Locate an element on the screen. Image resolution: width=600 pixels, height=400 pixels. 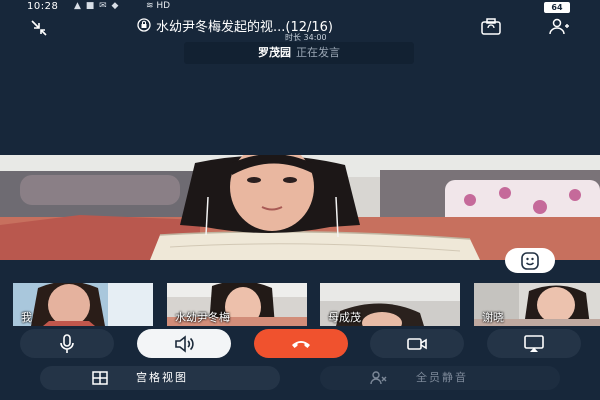
participant-name: 水幼尹冬梅 is located at coordinates (202, 317).